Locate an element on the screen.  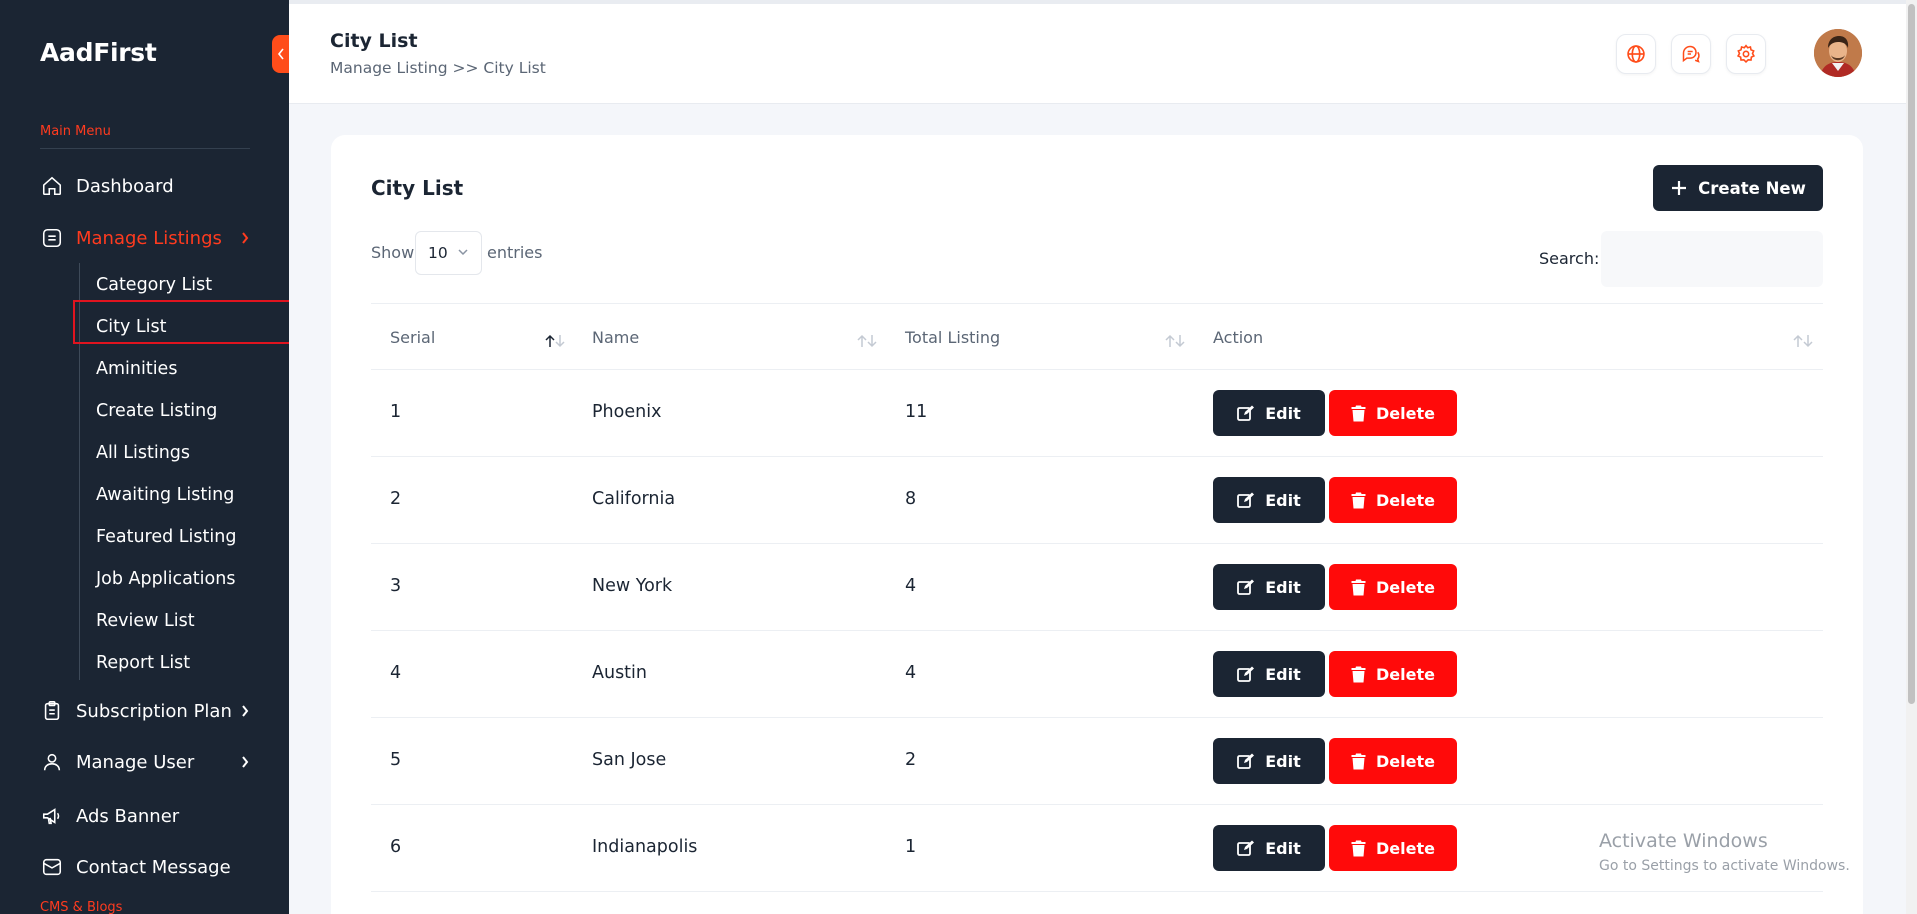
sidebar-subitem-category-list: Category List is located at coordinates (154, 285).